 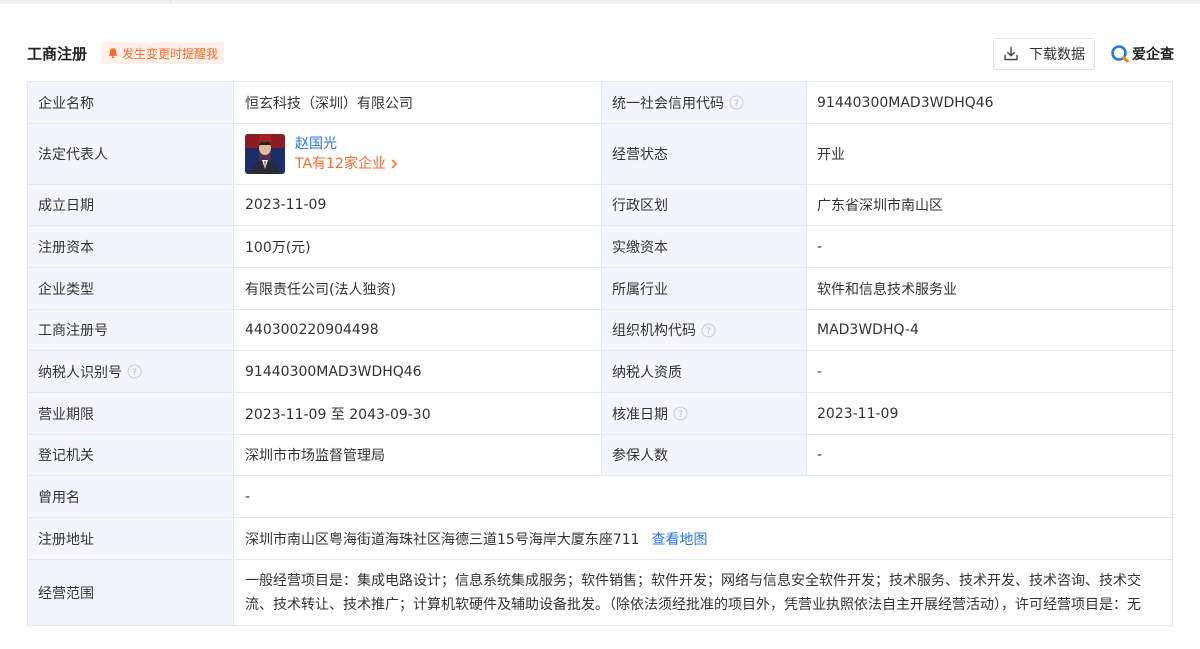 What do you see at coordinates (338, 414) in the screenshot?
I see `term-value: 2023-11-09 至 2043-09-30` at bounding box center [338, 414].